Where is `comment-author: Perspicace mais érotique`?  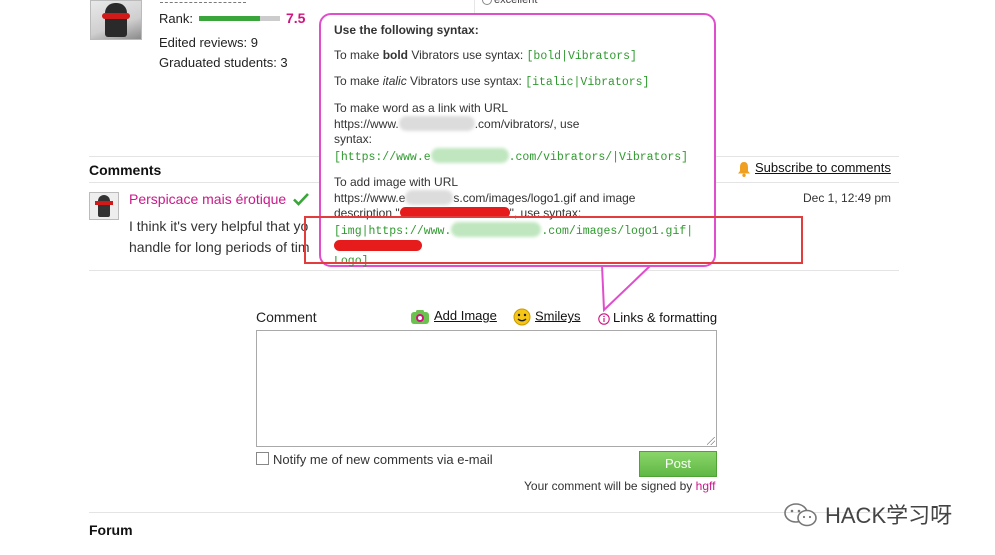
comment-author: Perspicace mais érotique is located at coordinates (219, 199).